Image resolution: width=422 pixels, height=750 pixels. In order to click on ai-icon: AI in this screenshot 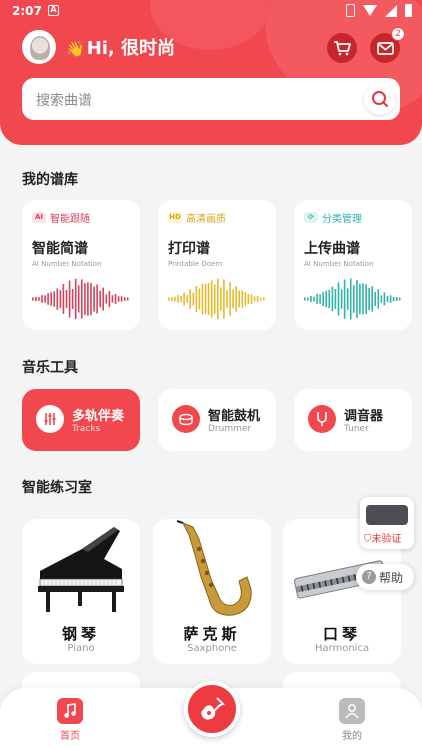, I will do `click(39, 217)`.